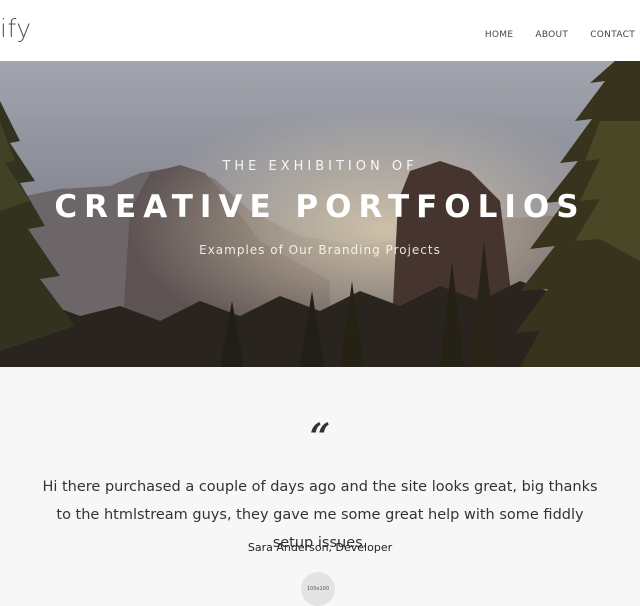 Image resolution: width=640 pixels, height=606 pixels. I want to click on main-nav: HOME ABOUT CONTACT, so click(549, 35).